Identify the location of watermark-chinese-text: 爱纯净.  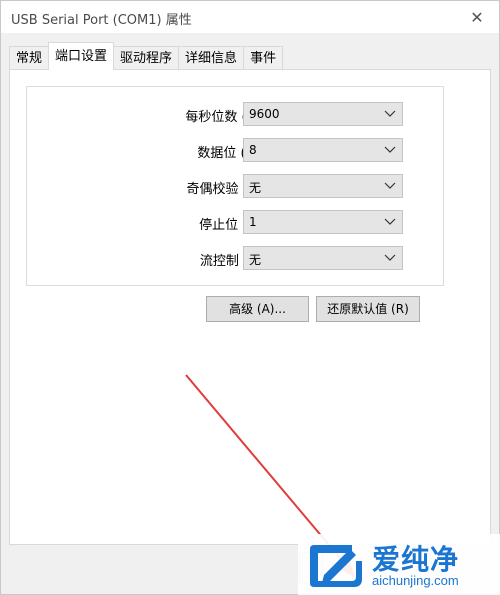
(416, 559).